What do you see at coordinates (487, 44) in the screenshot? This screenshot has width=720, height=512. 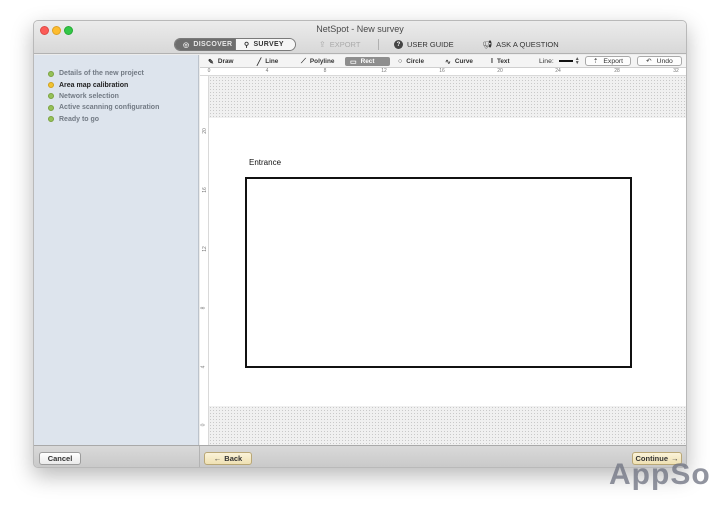 I see `megaphone-icon: 📢︎` at bounding box center [487, 44].